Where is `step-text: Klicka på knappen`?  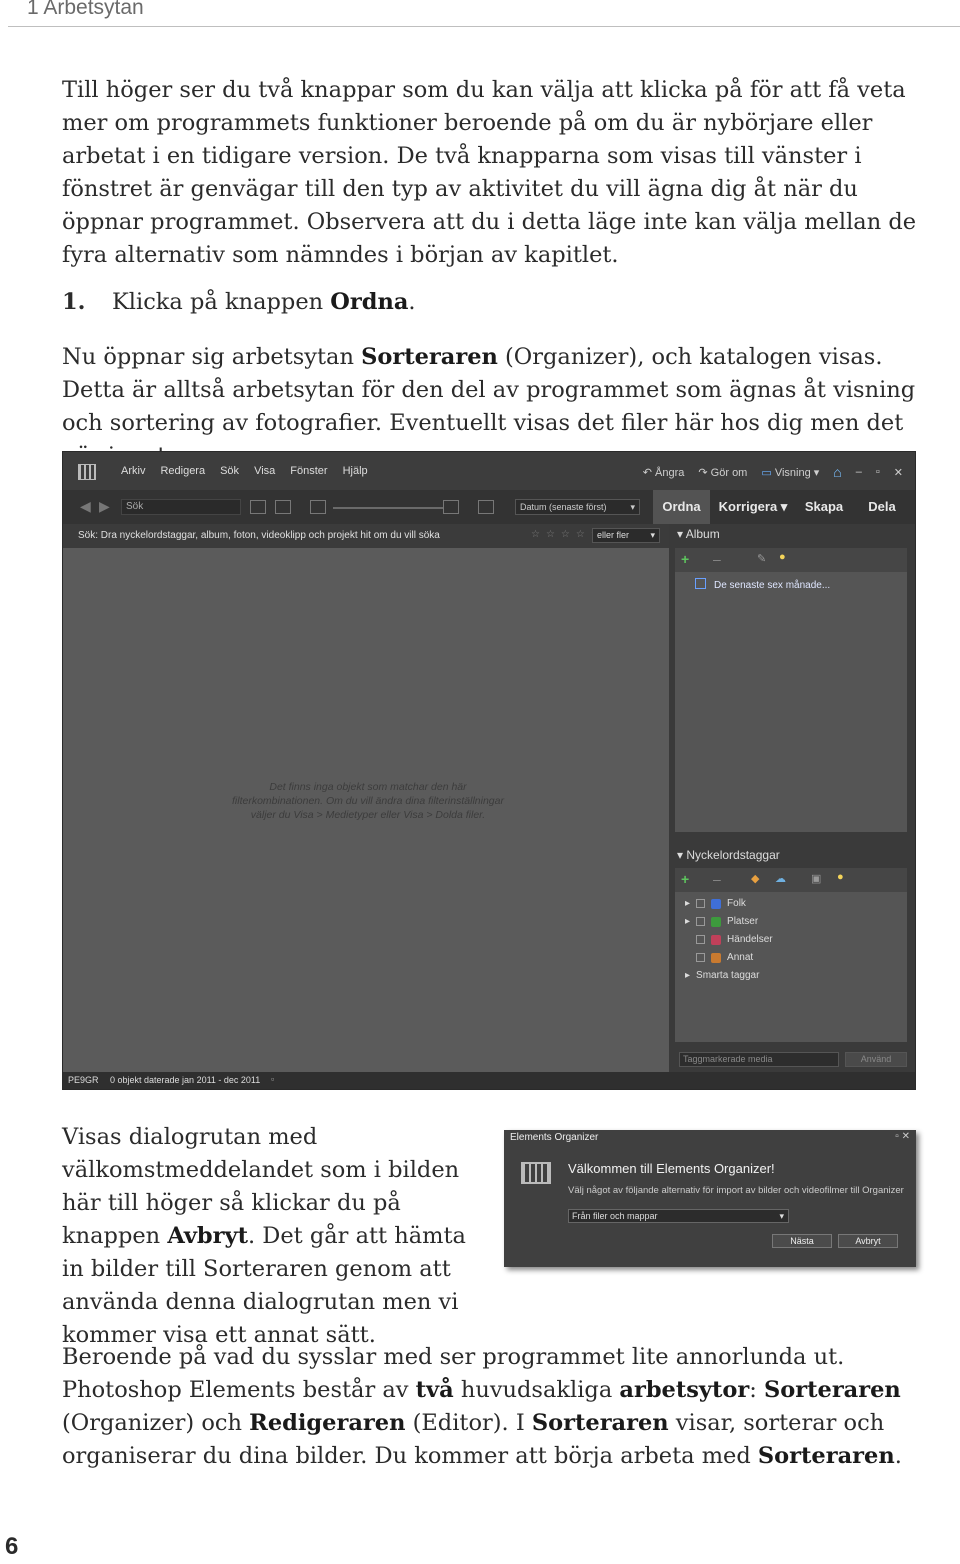
step-text: Klicka på knappen is located at coordinates (221, 302).